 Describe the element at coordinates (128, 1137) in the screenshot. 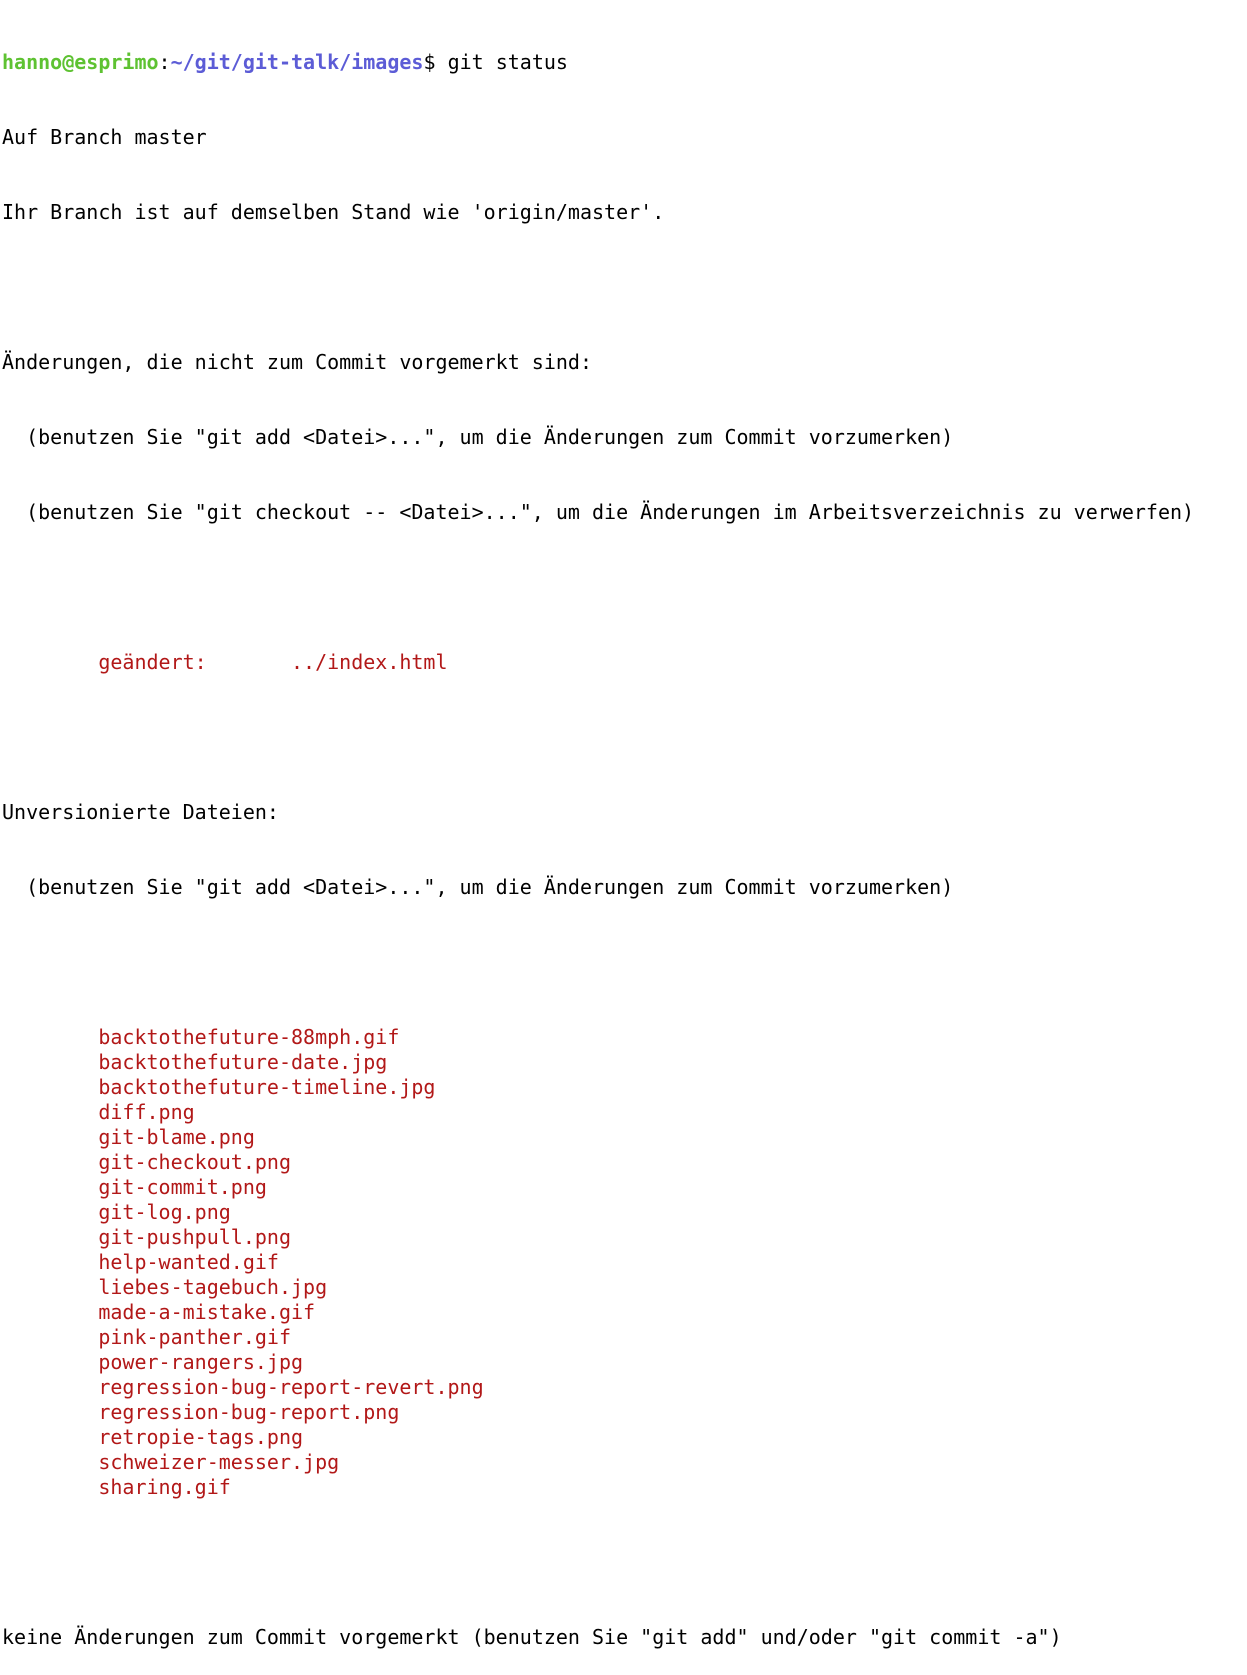

I see `untracked-file: git-blame.png` at that location.